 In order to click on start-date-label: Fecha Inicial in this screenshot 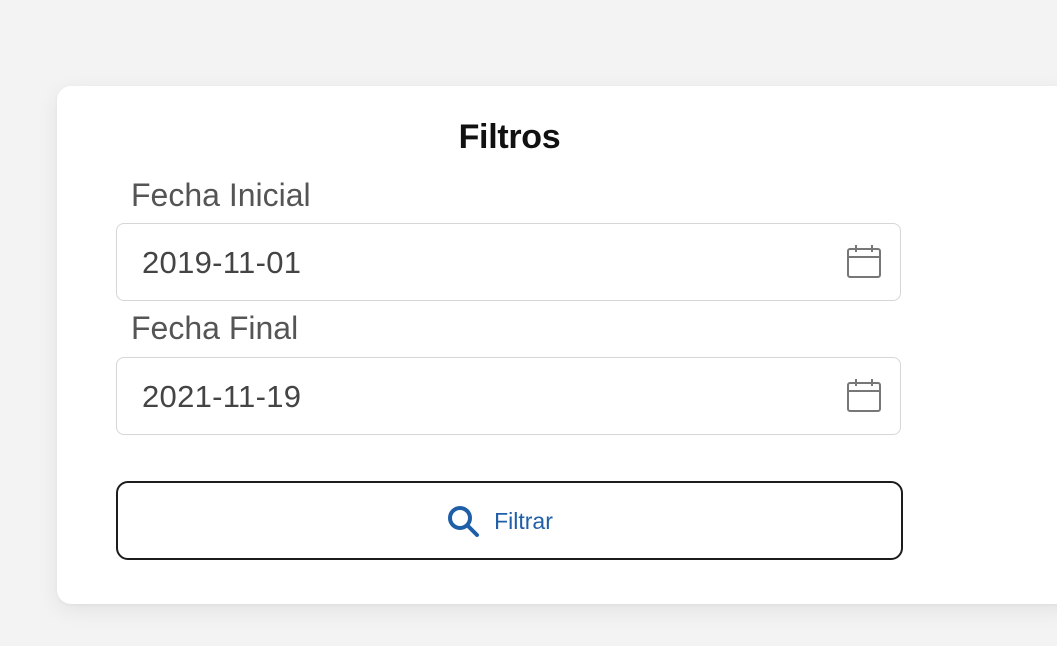, I will do `click(221, 195)`.